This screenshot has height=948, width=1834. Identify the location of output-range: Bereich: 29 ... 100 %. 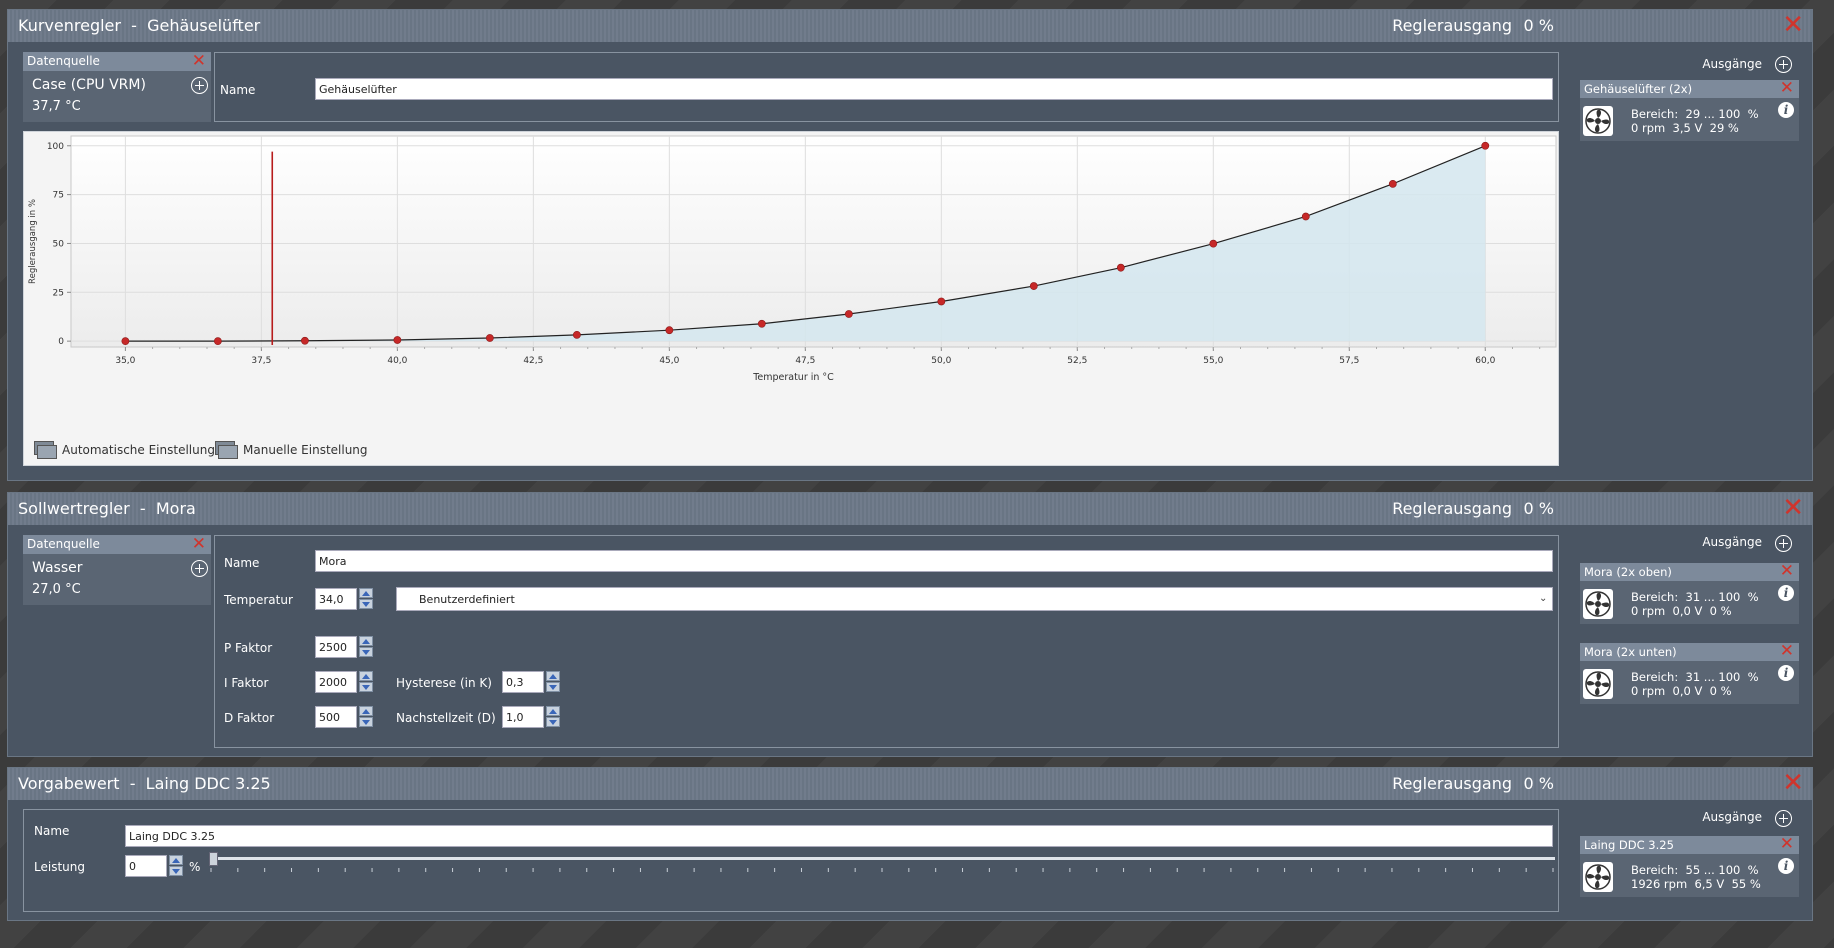
(1695, 114).